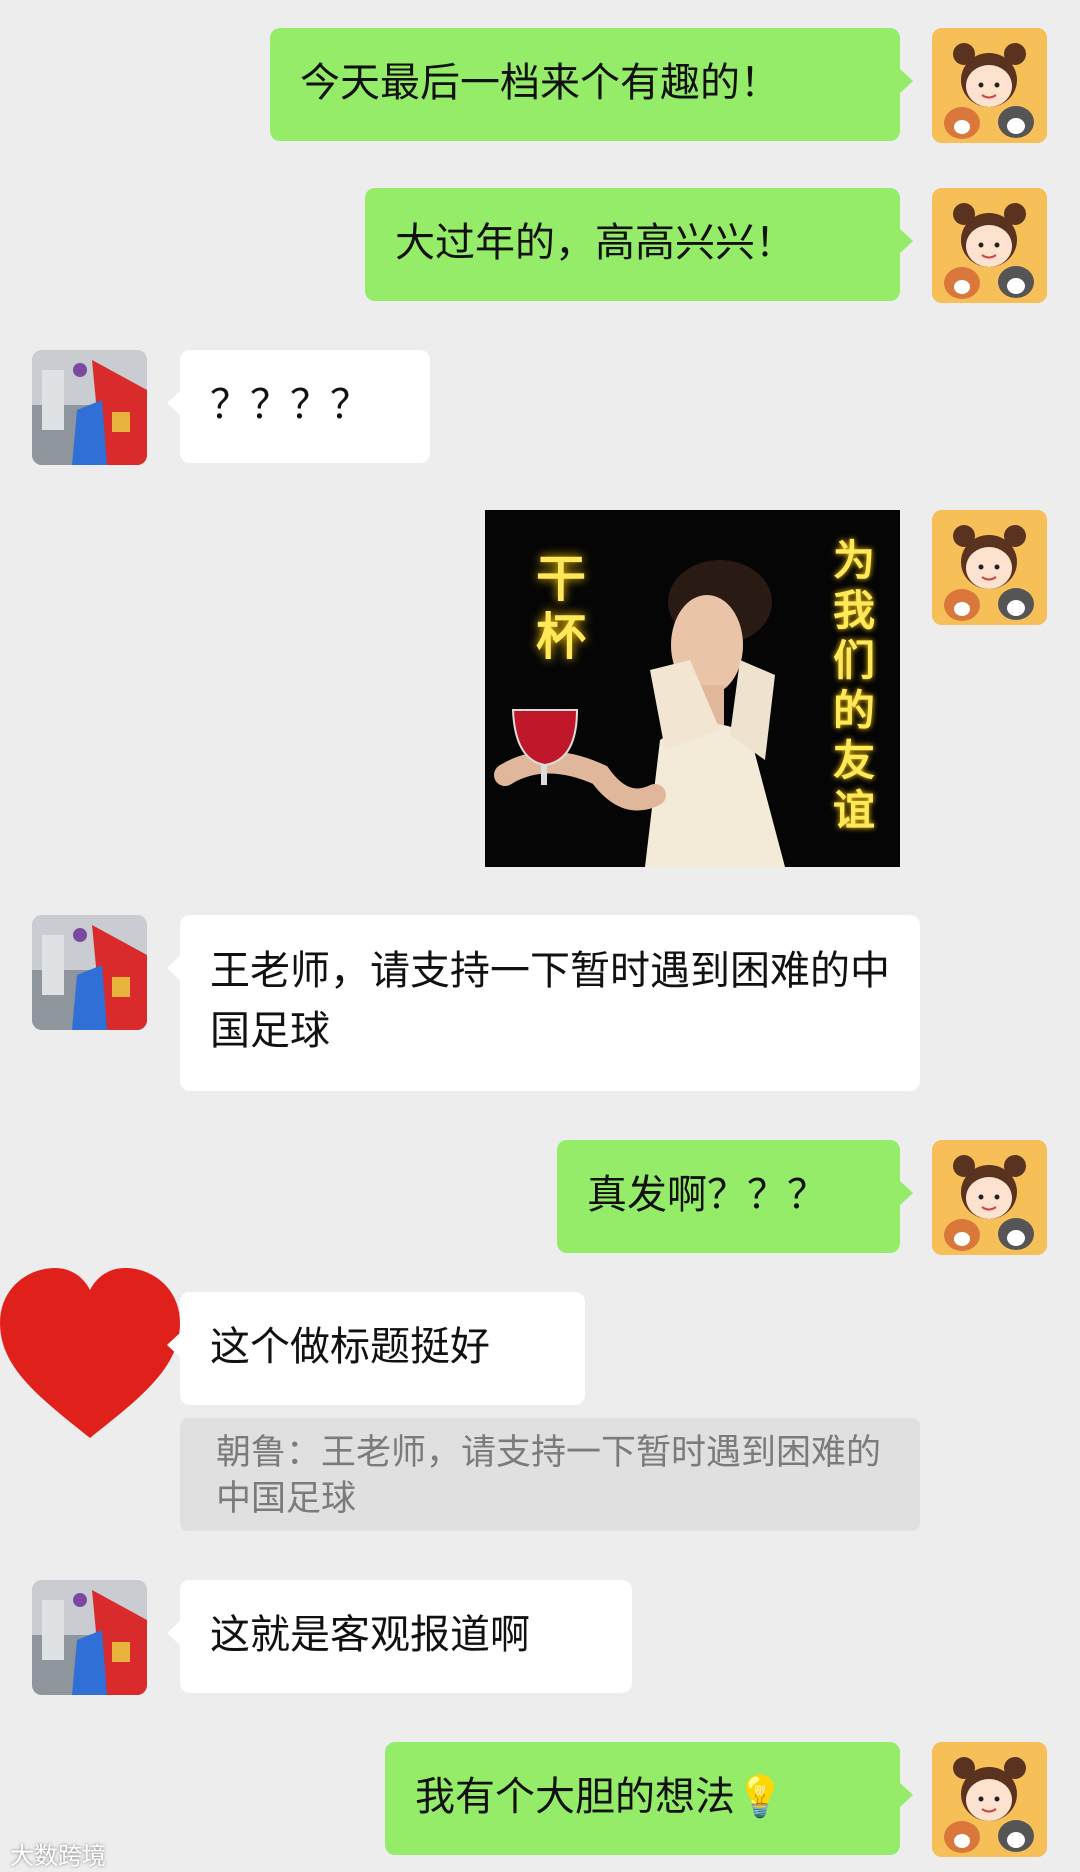 This screenshot has height=1872, width=1080. I want to click on quoted-message: 朝鲁：王老师，请支持一下暂时遇到困难的中国足球, so click(550, 1474).